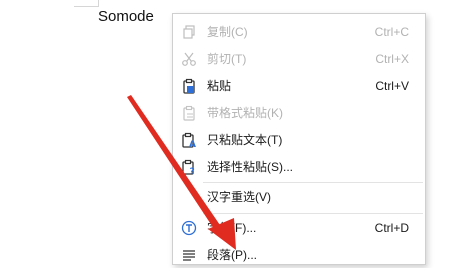 The height and width of the screenshot is (268, 464). What do you see at coordinates (392, 58) in the screenshot?
I see `menu-item-shortcut: Ctrl+X` at bounding box center [392, 58].